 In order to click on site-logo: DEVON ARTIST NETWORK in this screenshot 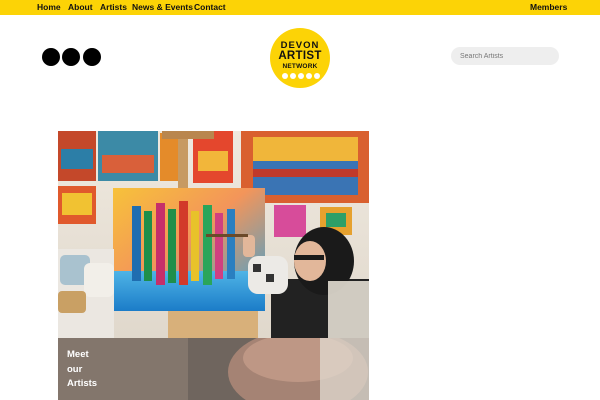, I will do `click(300, 58)`.